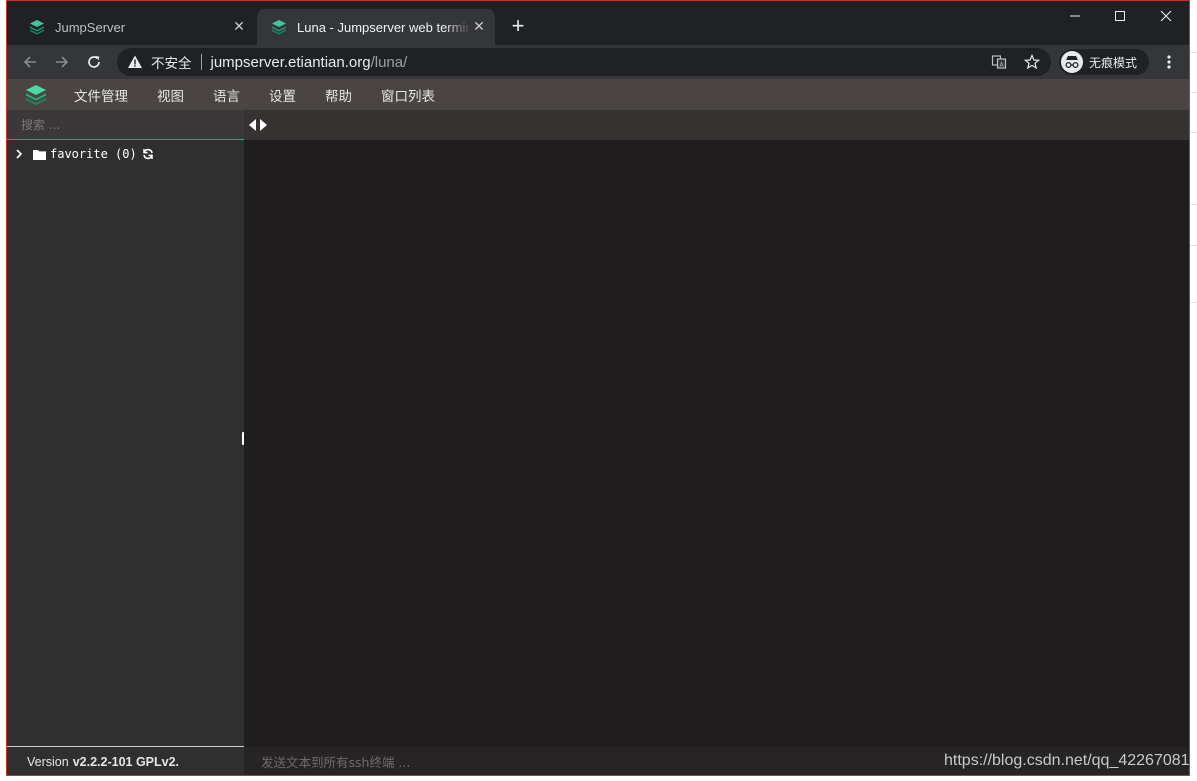  I want to click on version-prefix: Version, so click(48, 762).